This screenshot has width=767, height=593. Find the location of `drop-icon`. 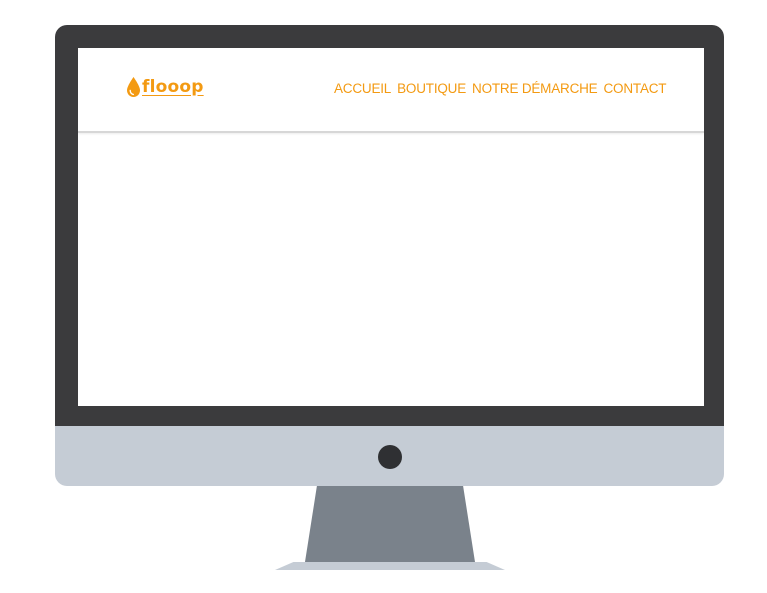

drop-icon is located at coordinates (133, 87).